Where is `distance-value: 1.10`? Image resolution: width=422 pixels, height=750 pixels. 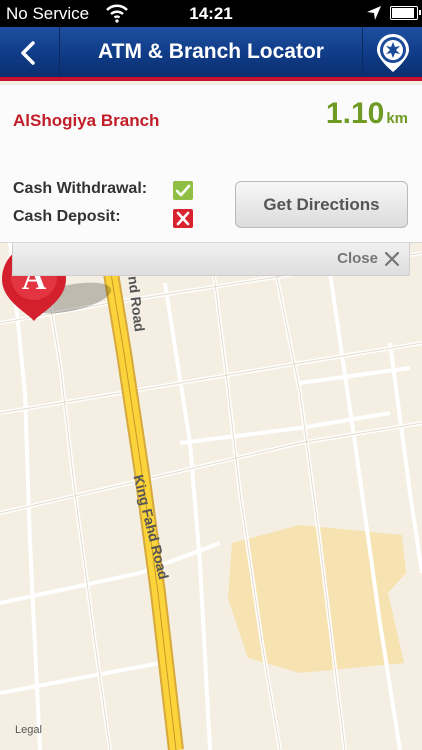
distance-value: 1.10 is located at coordinates (355, 113).